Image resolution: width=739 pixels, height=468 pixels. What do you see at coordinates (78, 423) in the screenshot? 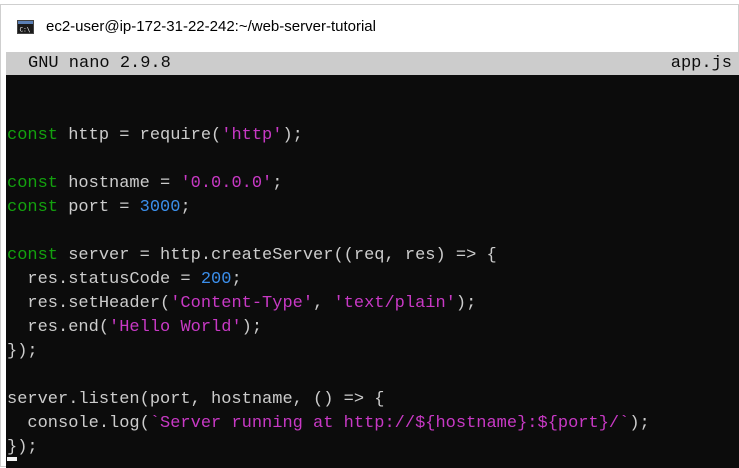
I see `code-token: console.log(` at bounding box center [78, 423].